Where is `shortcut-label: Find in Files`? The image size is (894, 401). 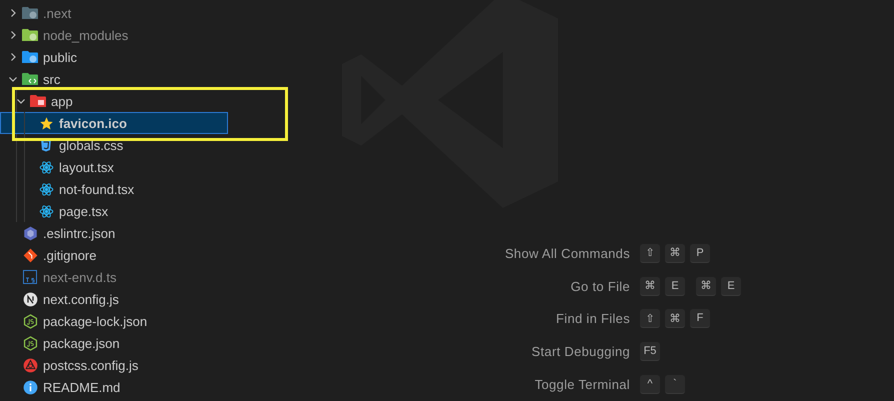 shortcut-label: Find in Files is located at coordinates (593, 318).